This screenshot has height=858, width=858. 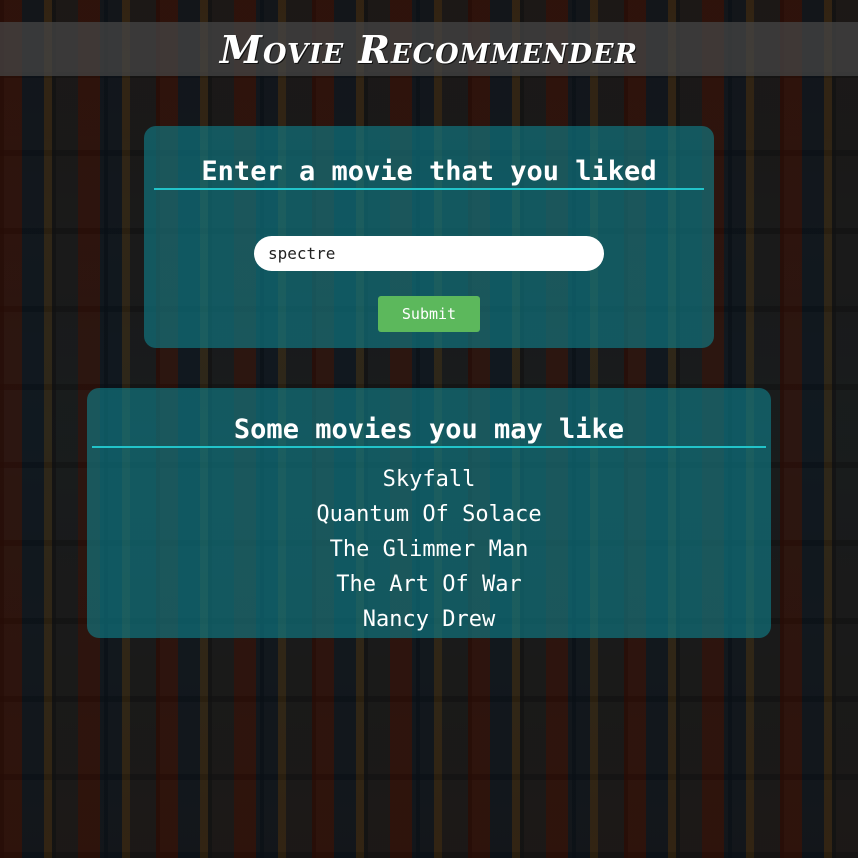 What do you see at coordinates (429, 479) in the screenshot?
I see `recommendation-item: Skyfall` at bounding box center [429, 479].